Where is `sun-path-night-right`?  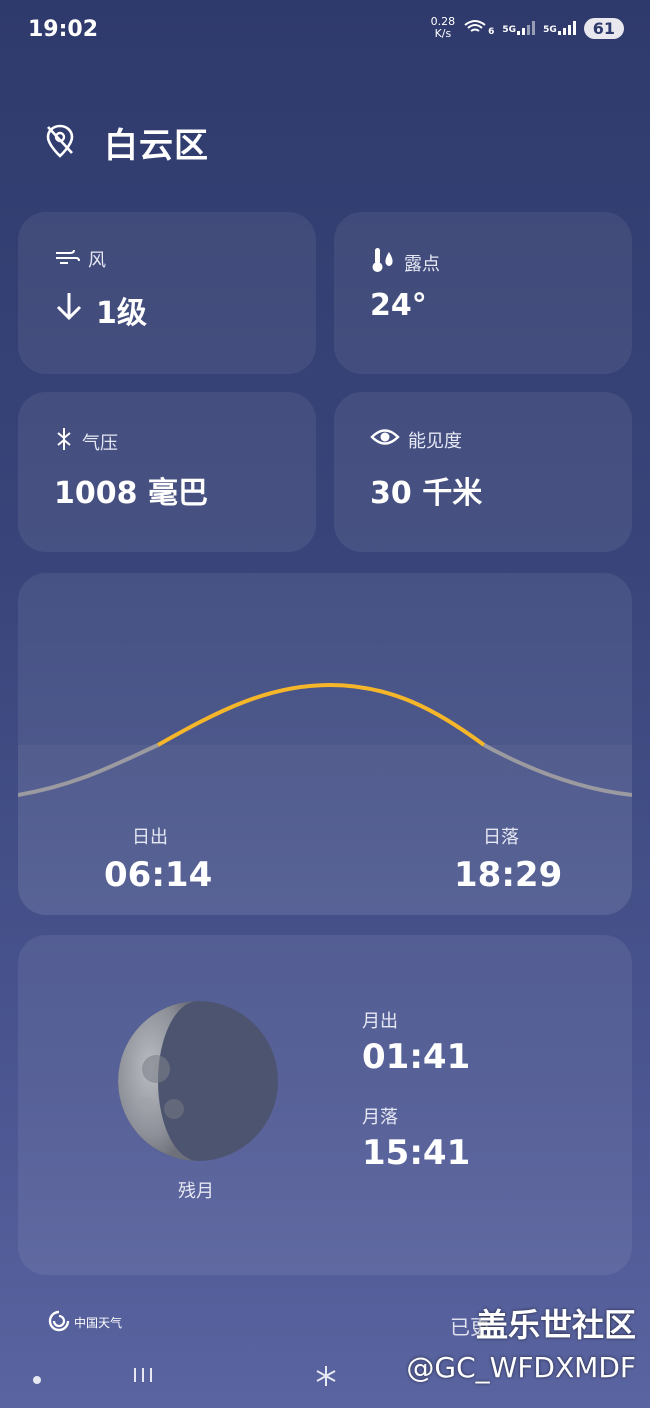
sun-path-night-right is located at coordinates (557, 770).